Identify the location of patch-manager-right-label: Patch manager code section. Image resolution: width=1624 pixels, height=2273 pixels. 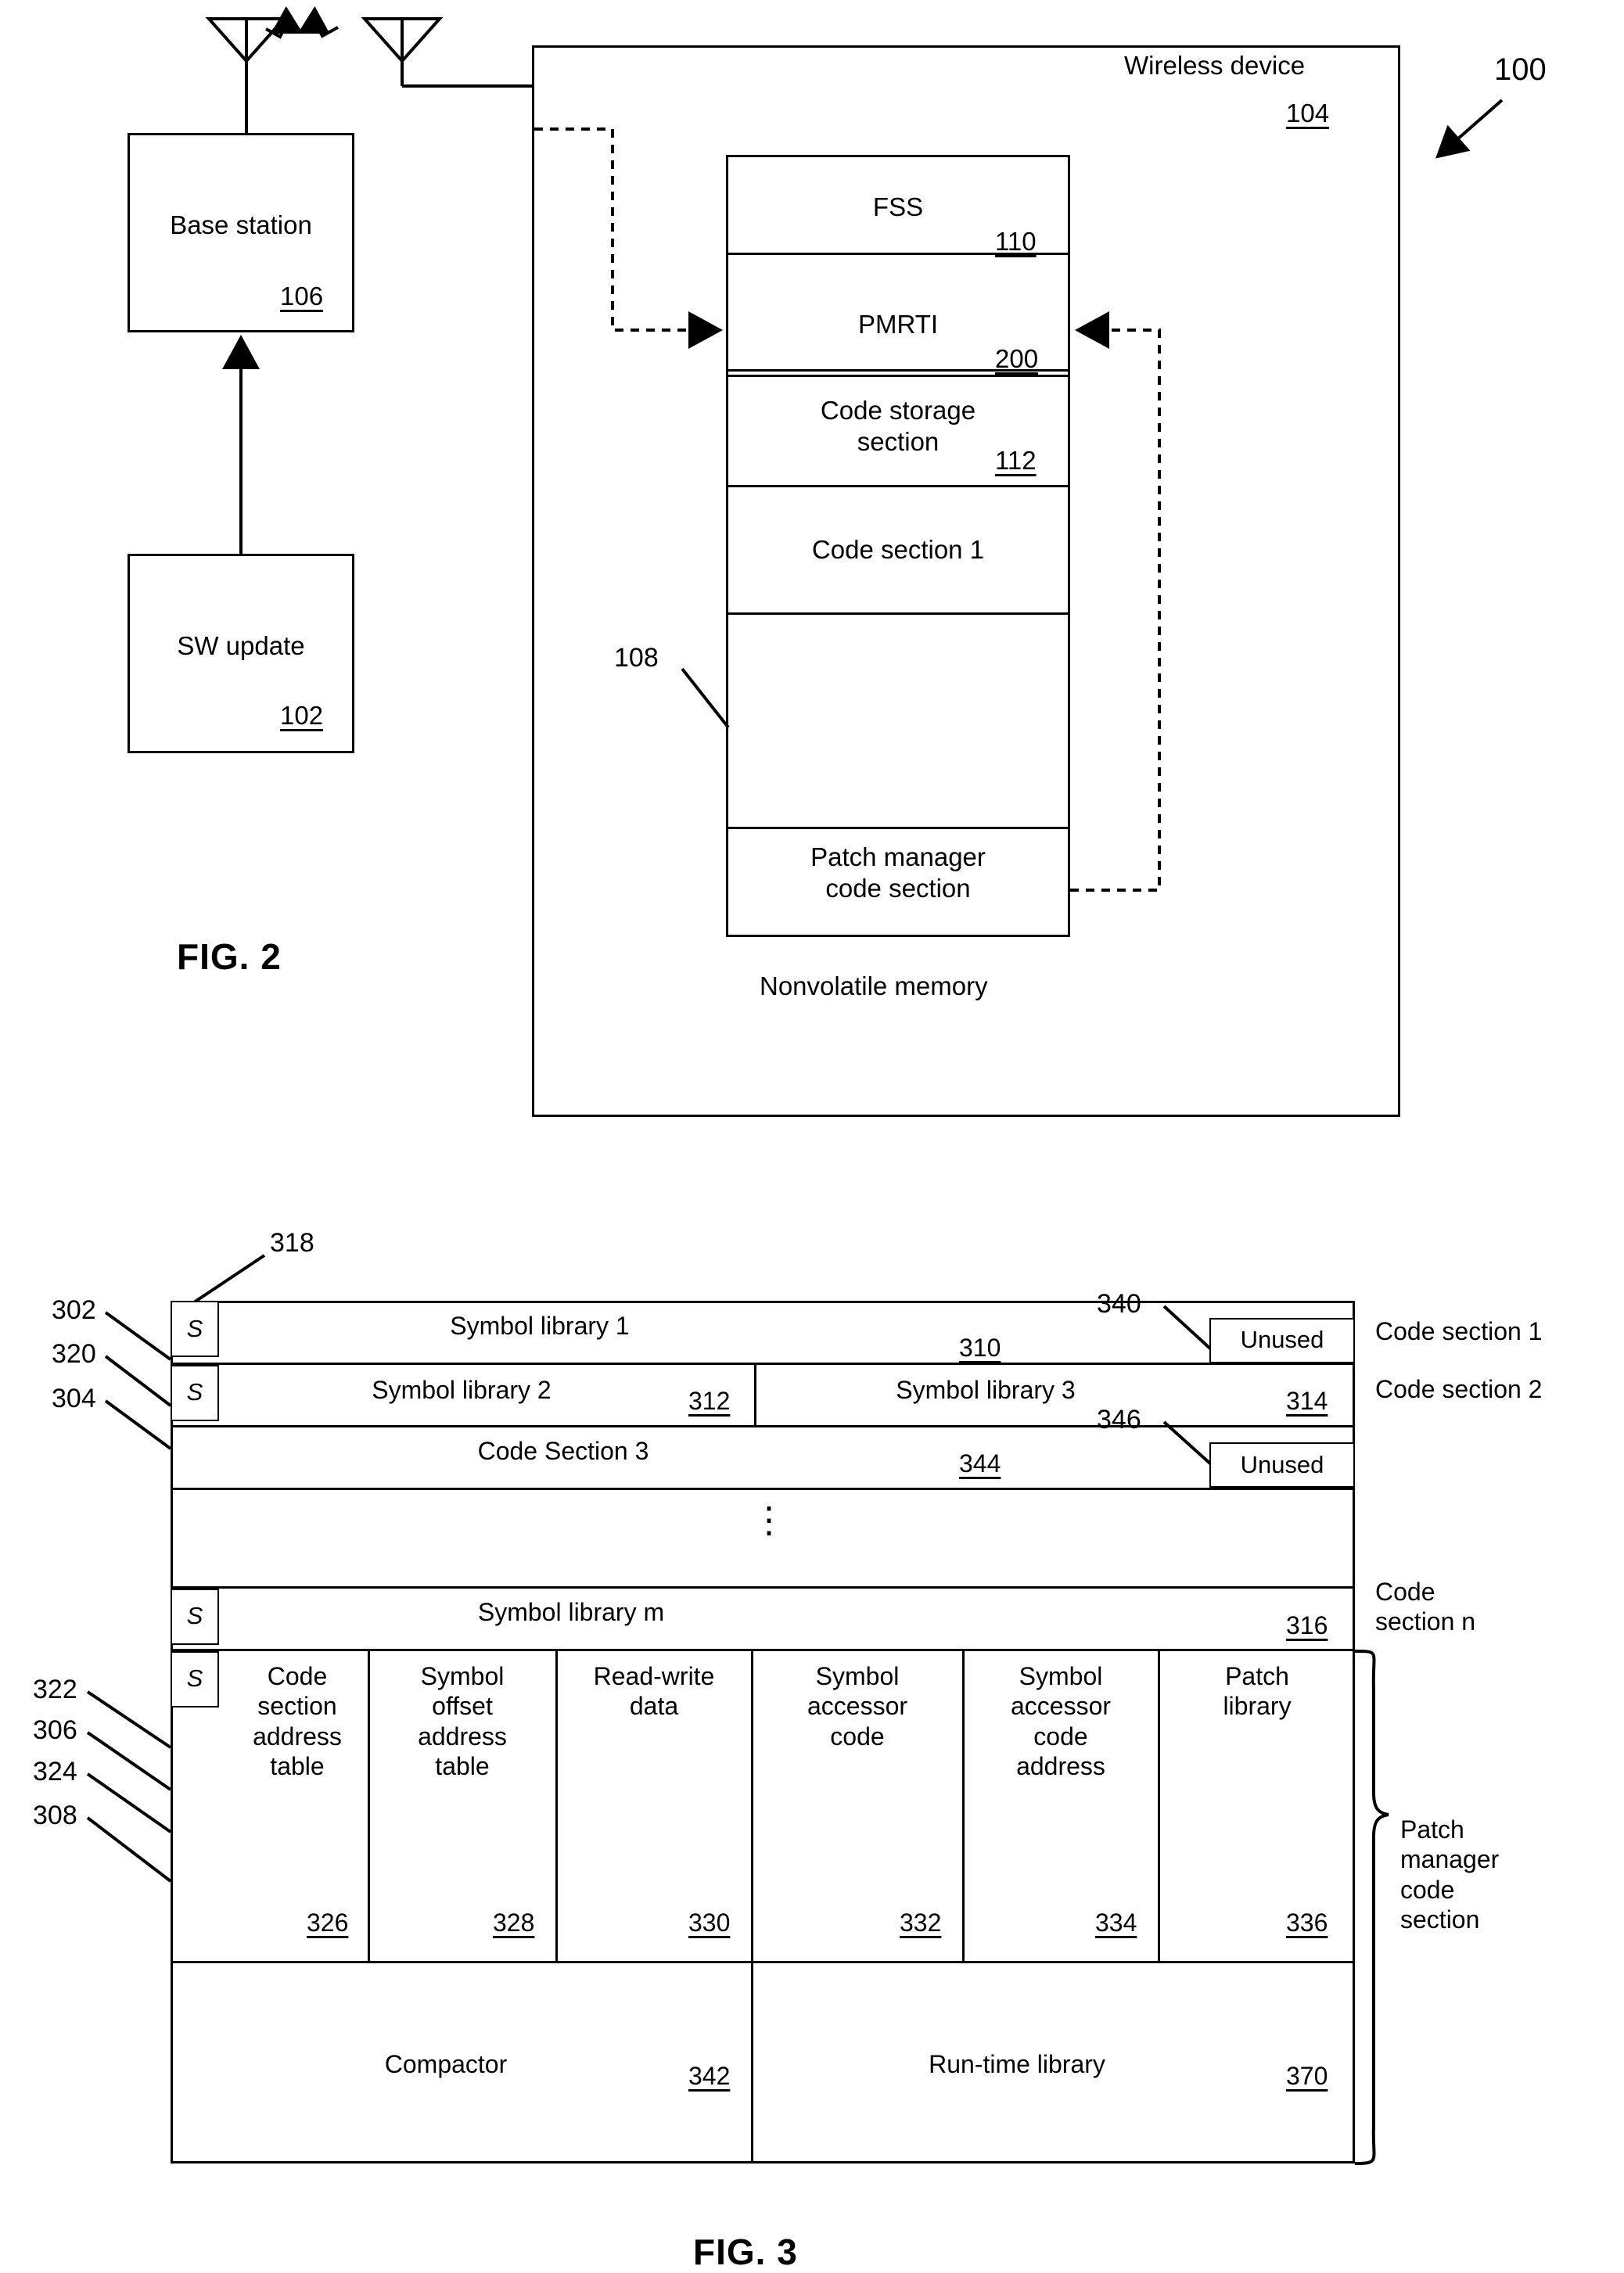
(1450, 1874).